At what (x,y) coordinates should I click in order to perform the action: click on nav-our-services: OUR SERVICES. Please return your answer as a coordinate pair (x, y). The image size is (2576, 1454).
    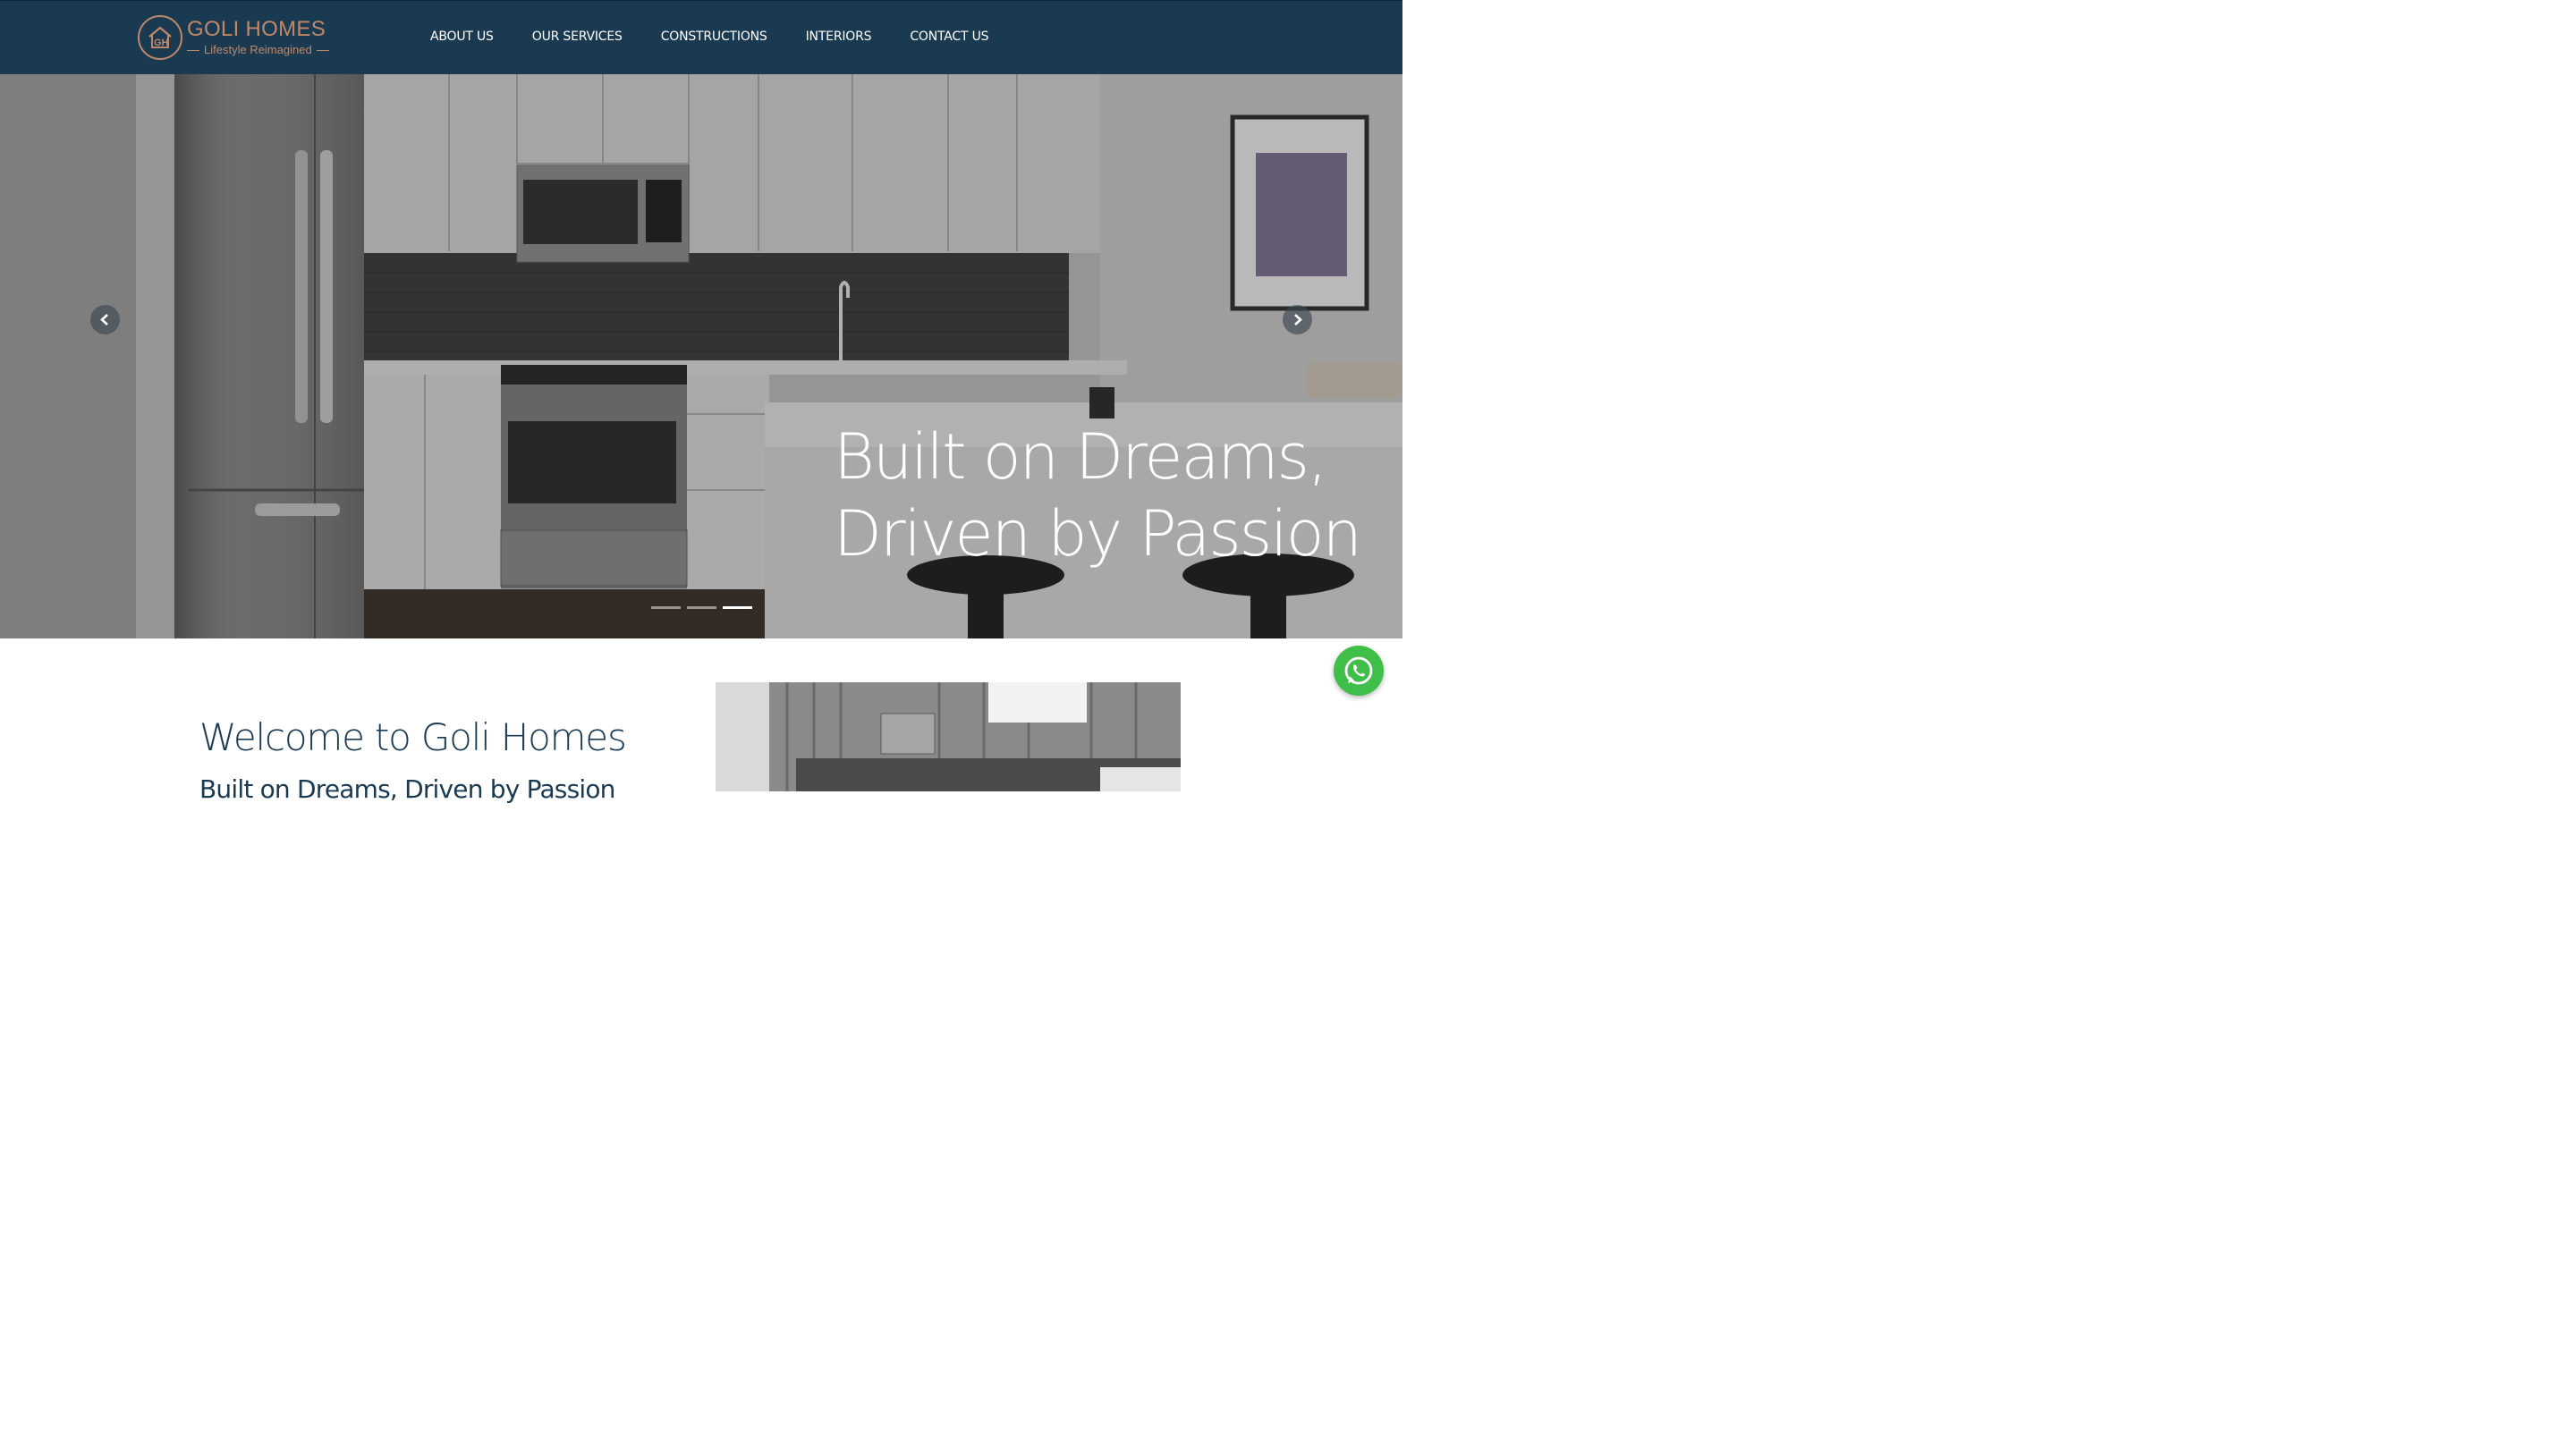
    Looking at the image, I should click on (577, 37).